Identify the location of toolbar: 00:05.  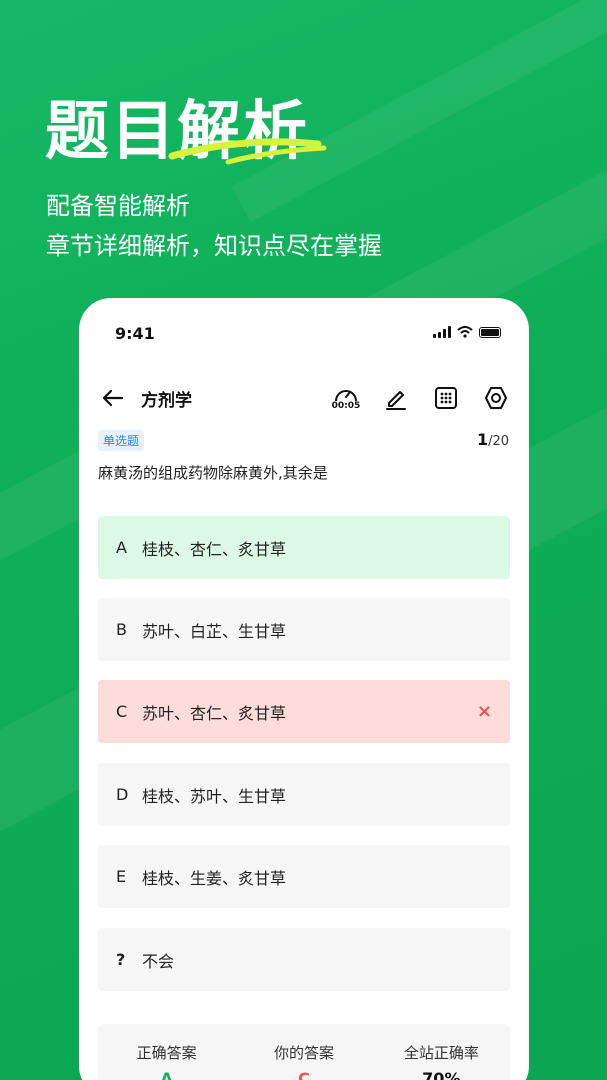
(421, 398).